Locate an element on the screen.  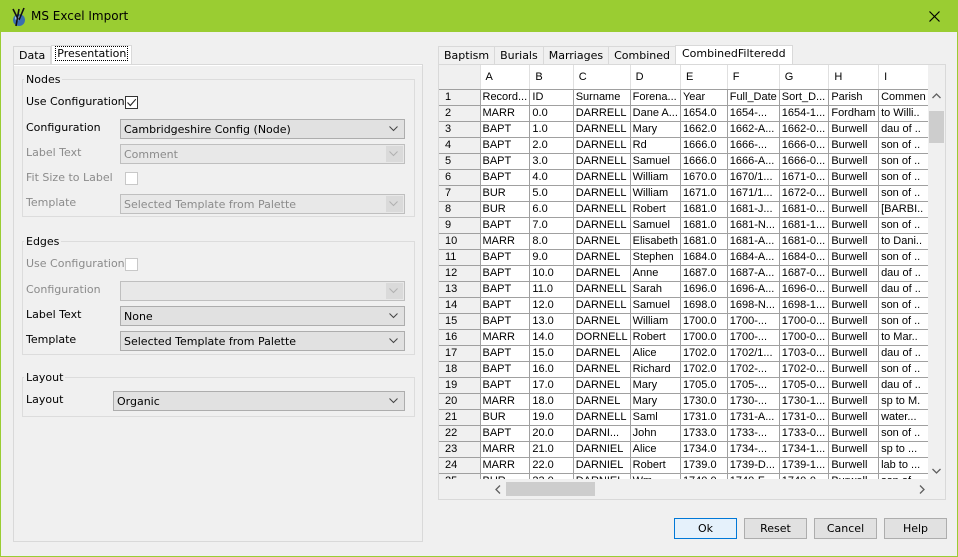
table-cell: Samuel is located at coordinates (655, 305).